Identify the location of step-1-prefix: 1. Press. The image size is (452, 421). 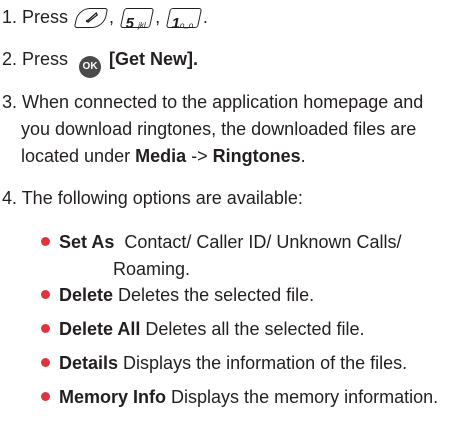
(35, 17).